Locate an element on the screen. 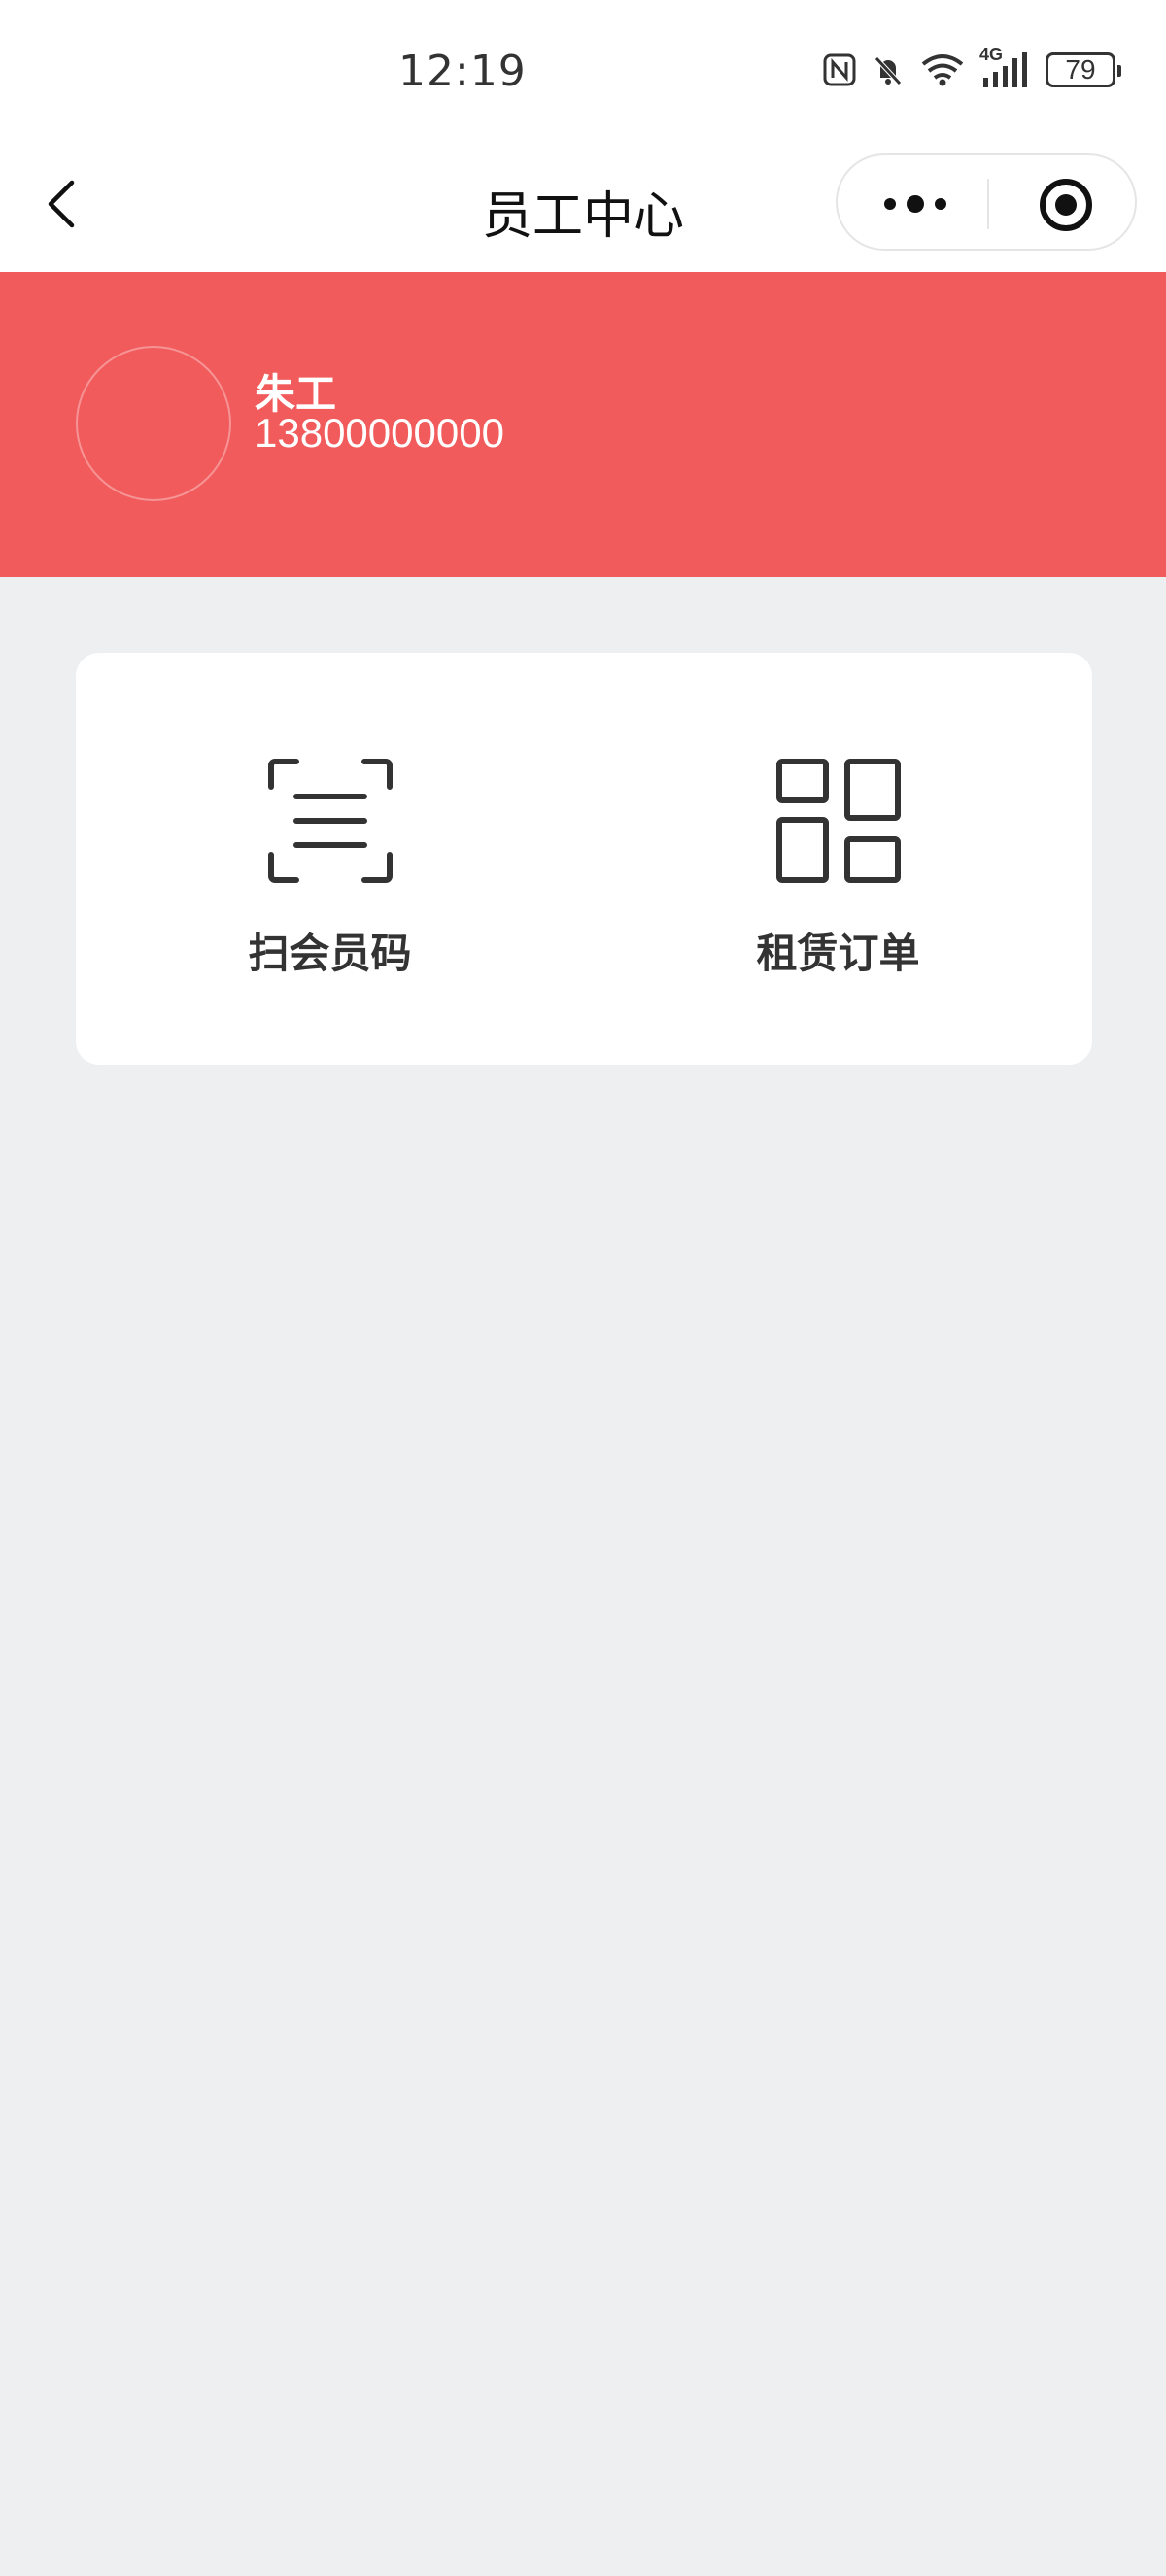  capsule-divider is located at coordinates (988, 204).